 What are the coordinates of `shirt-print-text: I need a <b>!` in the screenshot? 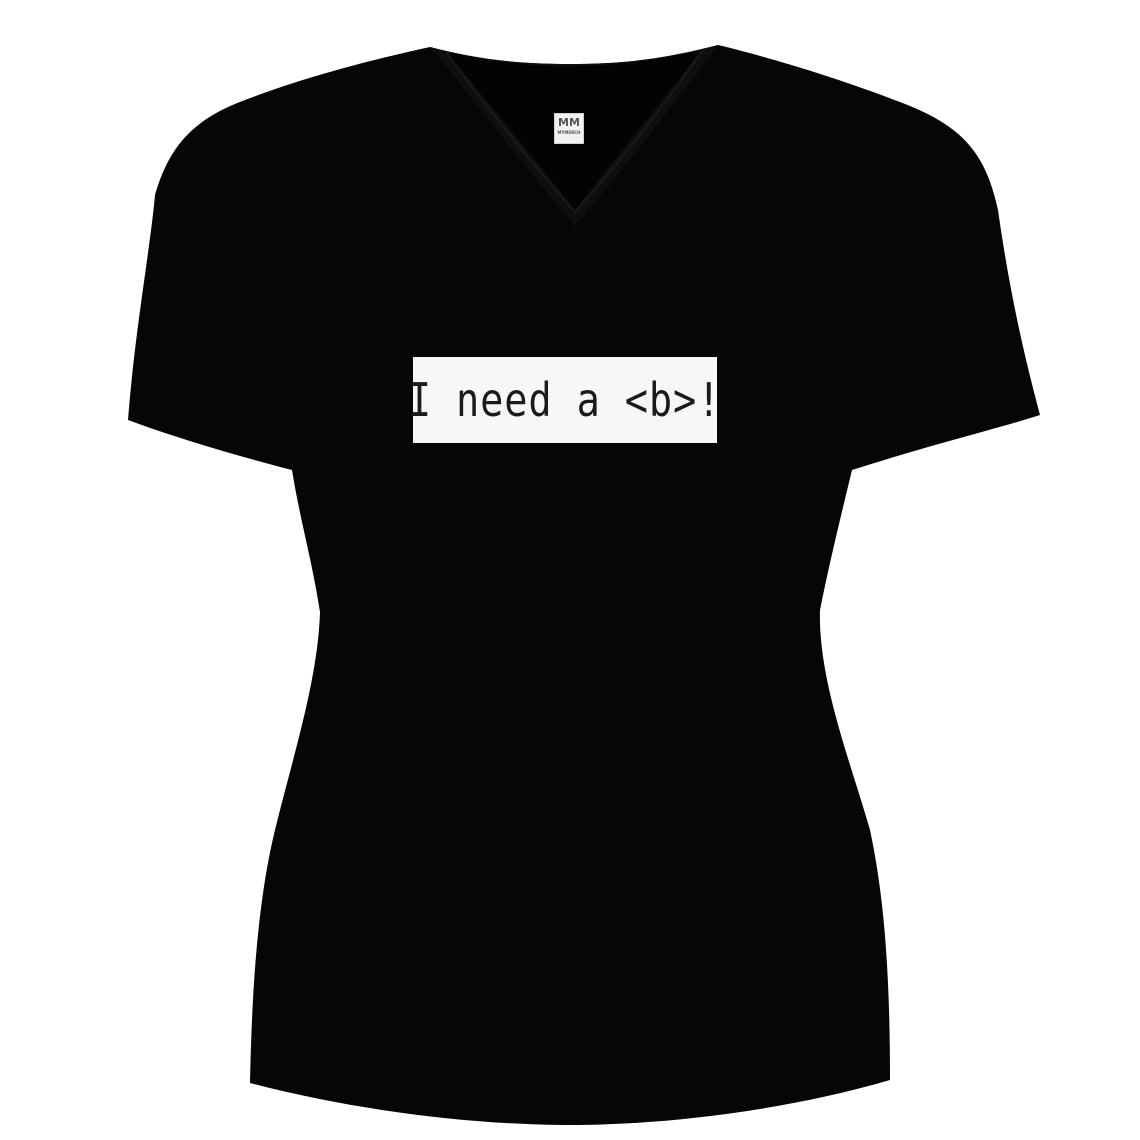 It's located at (565, 400).